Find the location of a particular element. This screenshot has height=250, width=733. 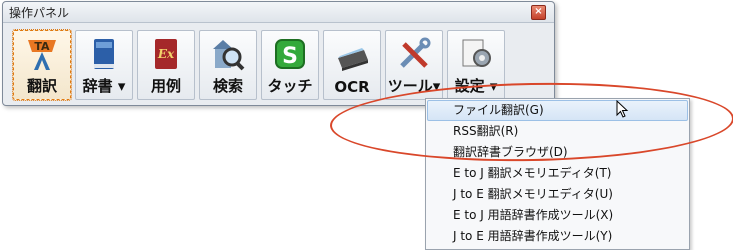

dictionary-label: 辞書 ▾ is located at coordinates (104, 86).